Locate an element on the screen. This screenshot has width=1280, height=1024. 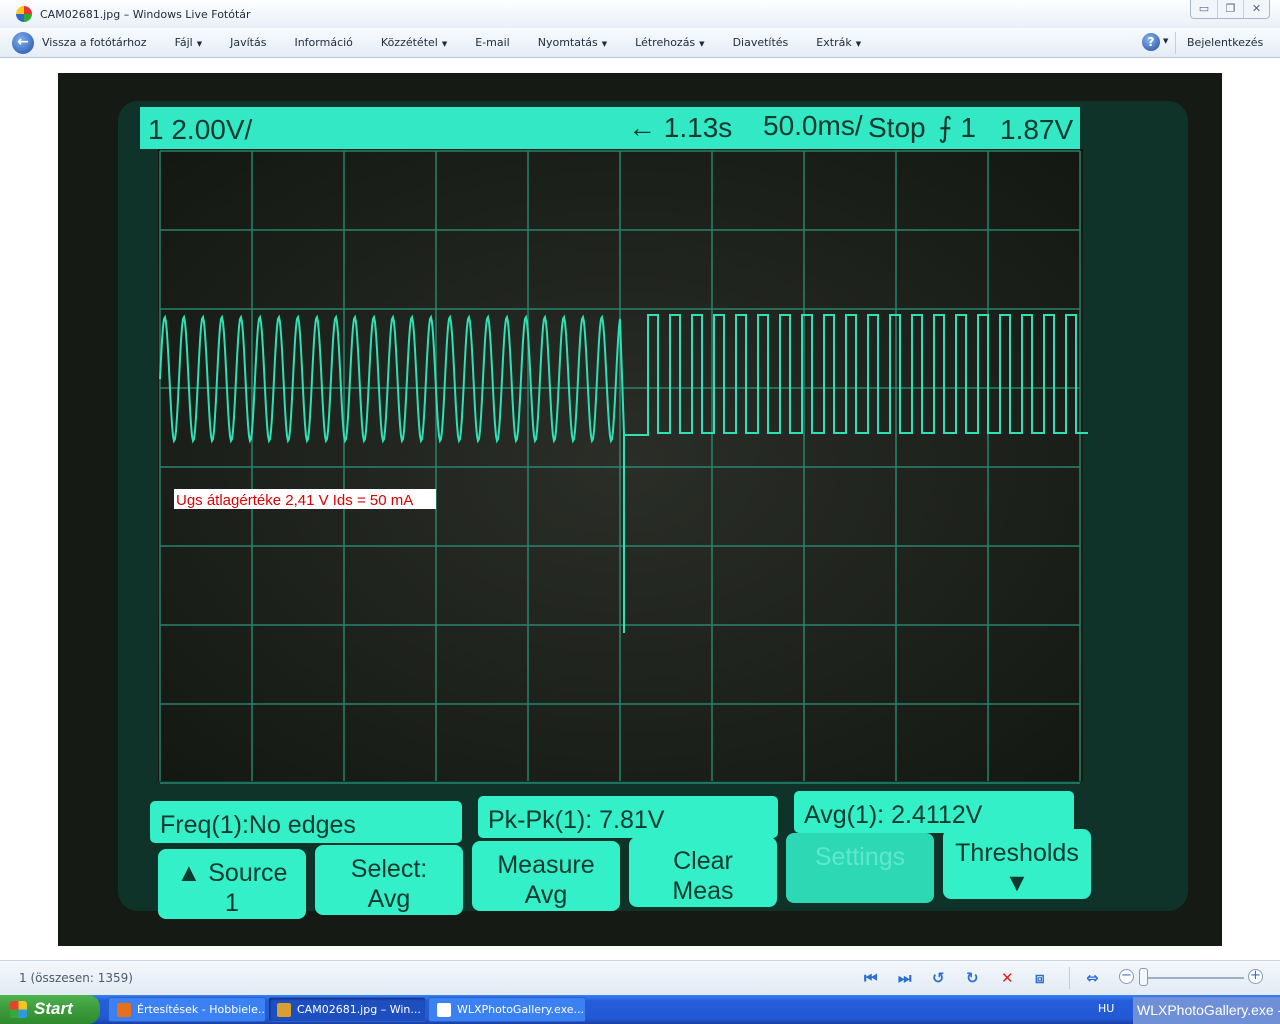
softkey-label: Meas is located at coordinates (702, 891).